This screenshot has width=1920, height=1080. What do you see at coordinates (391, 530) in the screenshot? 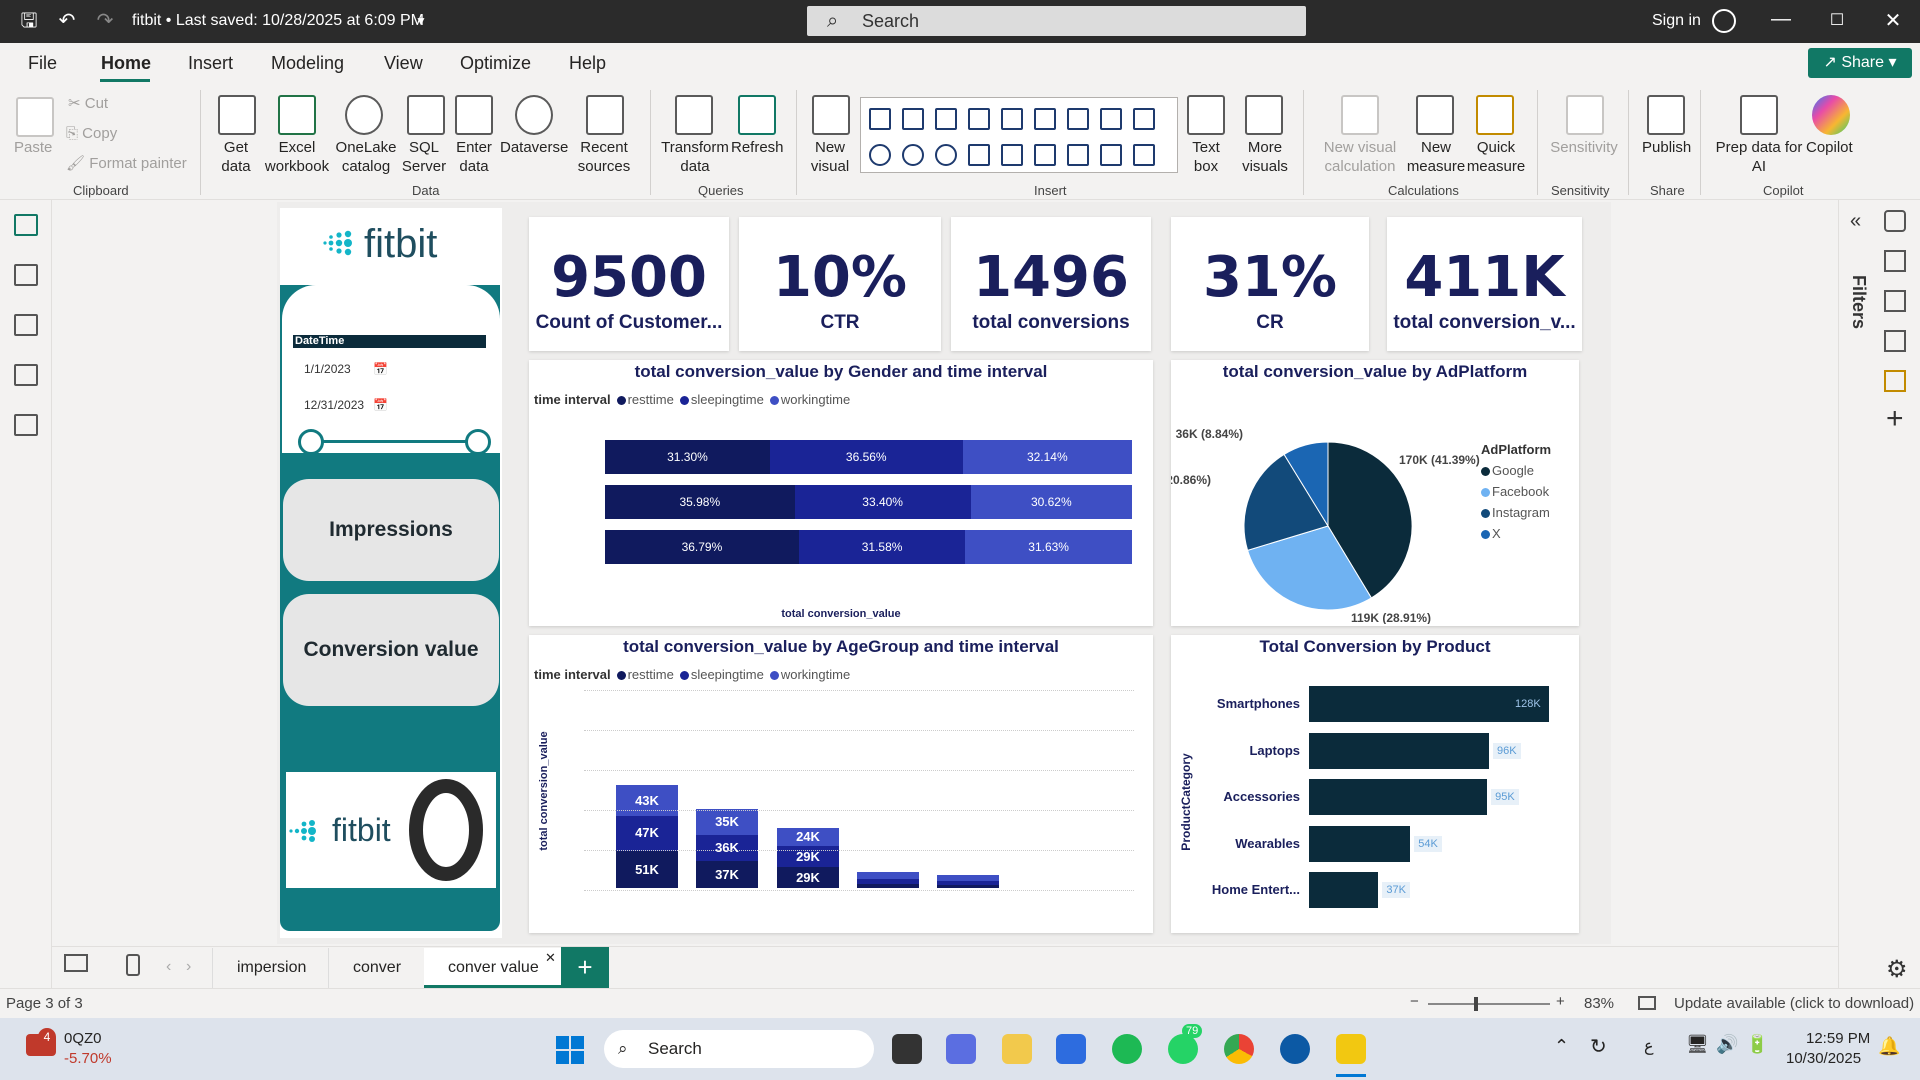
I see `impressions-nav-button: Impressions` at bounding box center [391, 530].